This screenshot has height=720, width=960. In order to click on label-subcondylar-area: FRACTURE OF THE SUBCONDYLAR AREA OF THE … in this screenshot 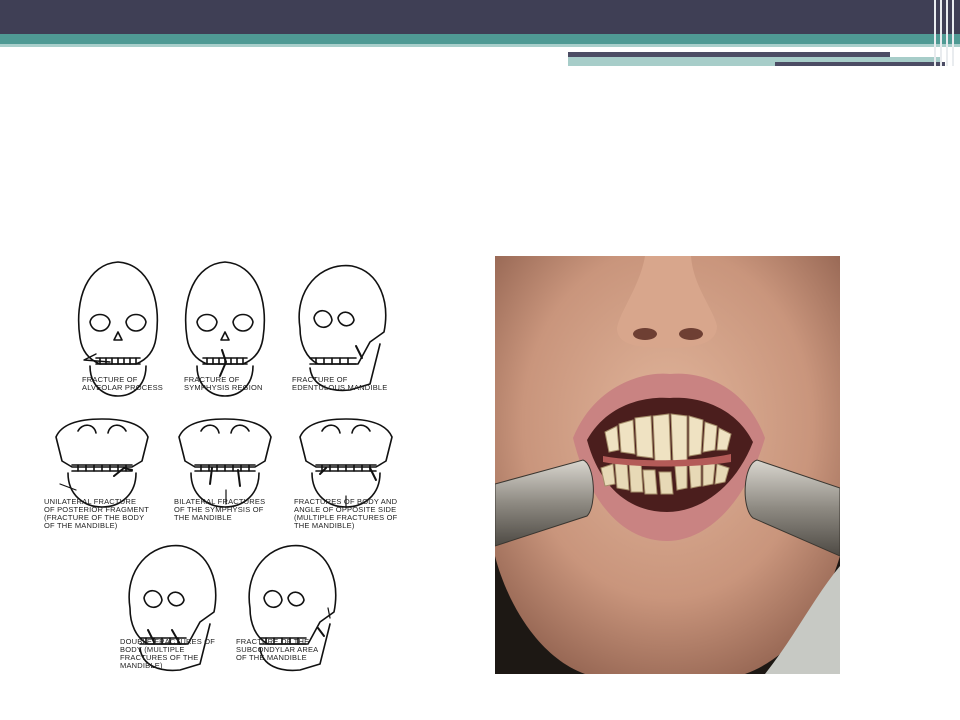, I will do `click(277, 649)`.